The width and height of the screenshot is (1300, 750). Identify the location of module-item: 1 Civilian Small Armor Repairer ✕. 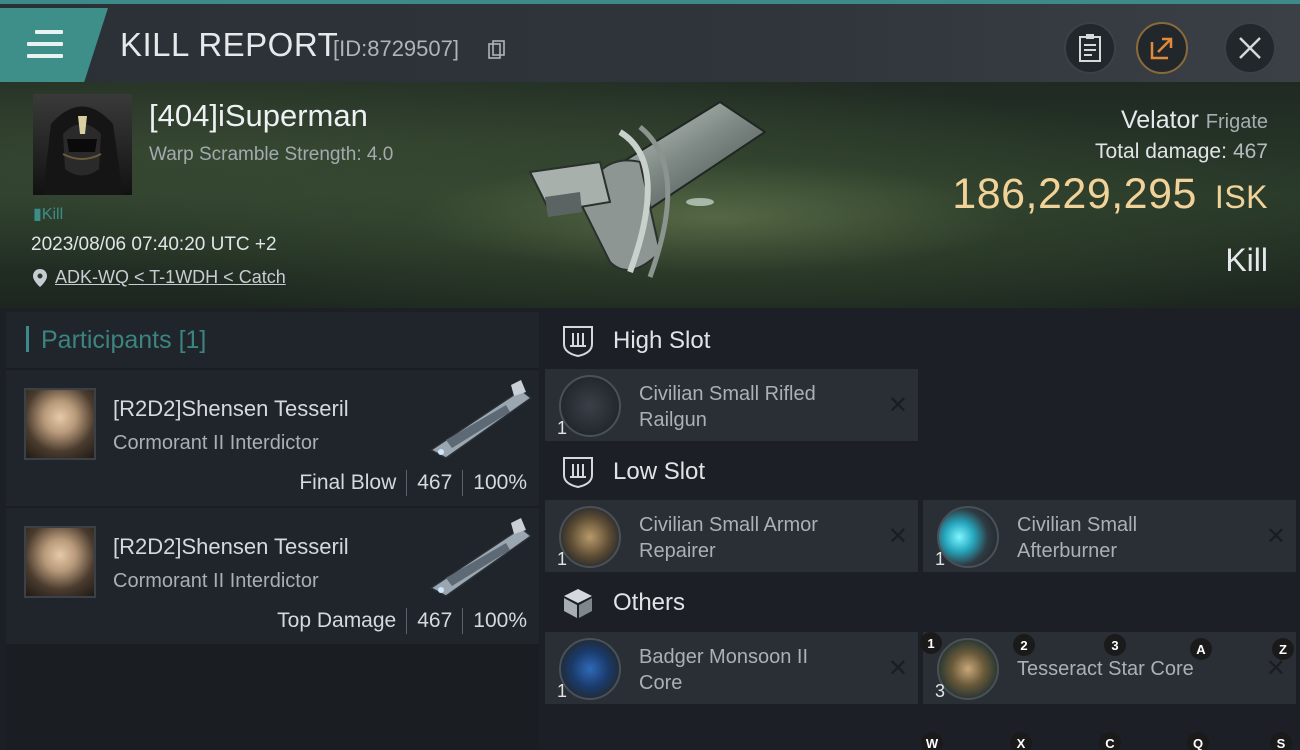
(731, 536).